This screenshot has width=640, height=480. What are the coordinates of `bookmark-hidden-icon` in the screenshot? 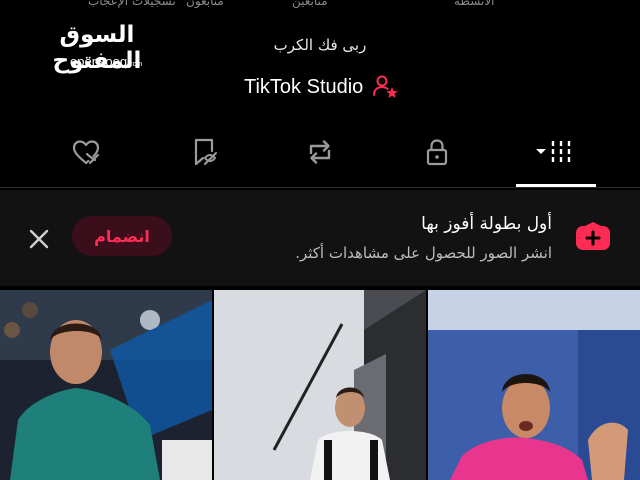 It's located at (205, 152).